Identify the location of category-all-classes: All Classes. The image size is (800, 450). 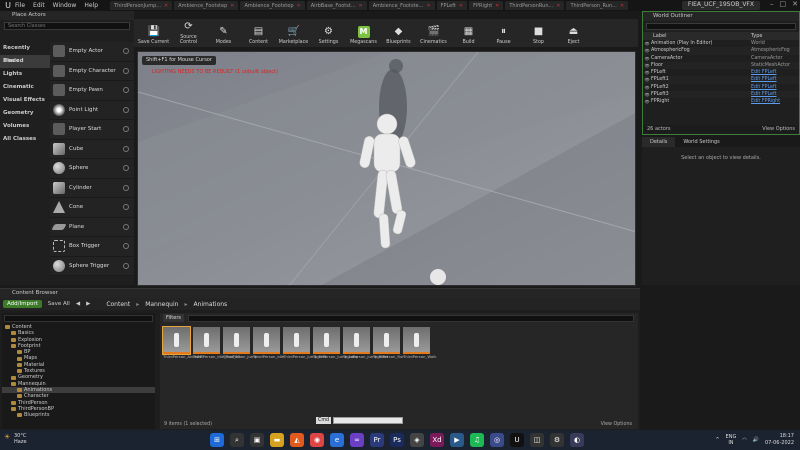
(25, 139).